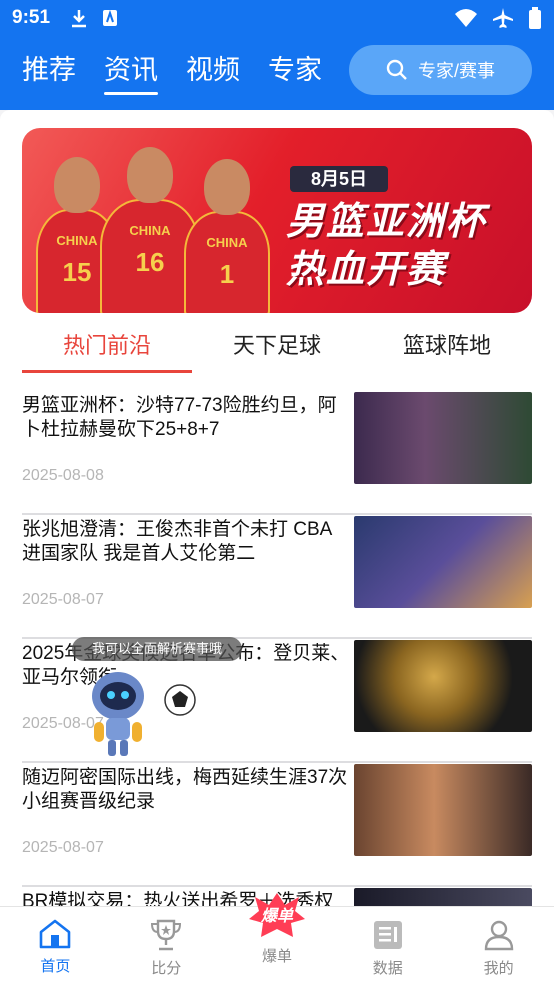  What do you see at coordinates (107, 347) in the screenshot?
I see `tab-hot: 热门前沿` at bounding box center [107, 347].